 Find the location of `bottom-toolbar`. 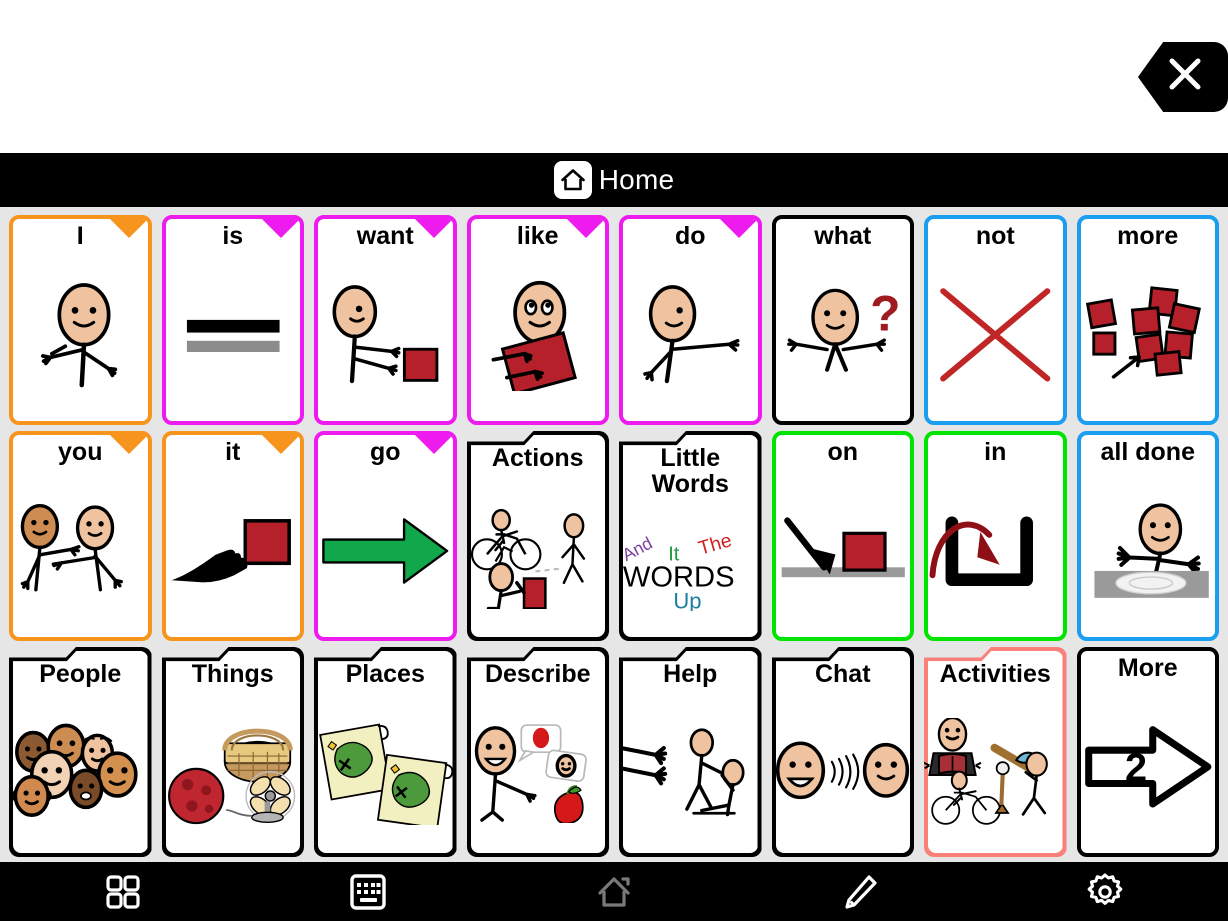

bottom-toolbar is located at coordinates (614, 891).